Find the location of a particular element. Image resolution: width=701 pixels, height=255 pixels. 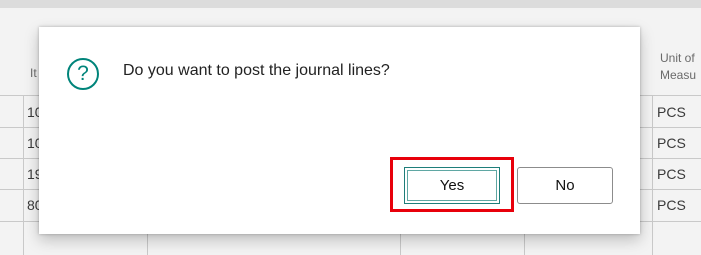

no-button: No is located at coordinates (565, 185).